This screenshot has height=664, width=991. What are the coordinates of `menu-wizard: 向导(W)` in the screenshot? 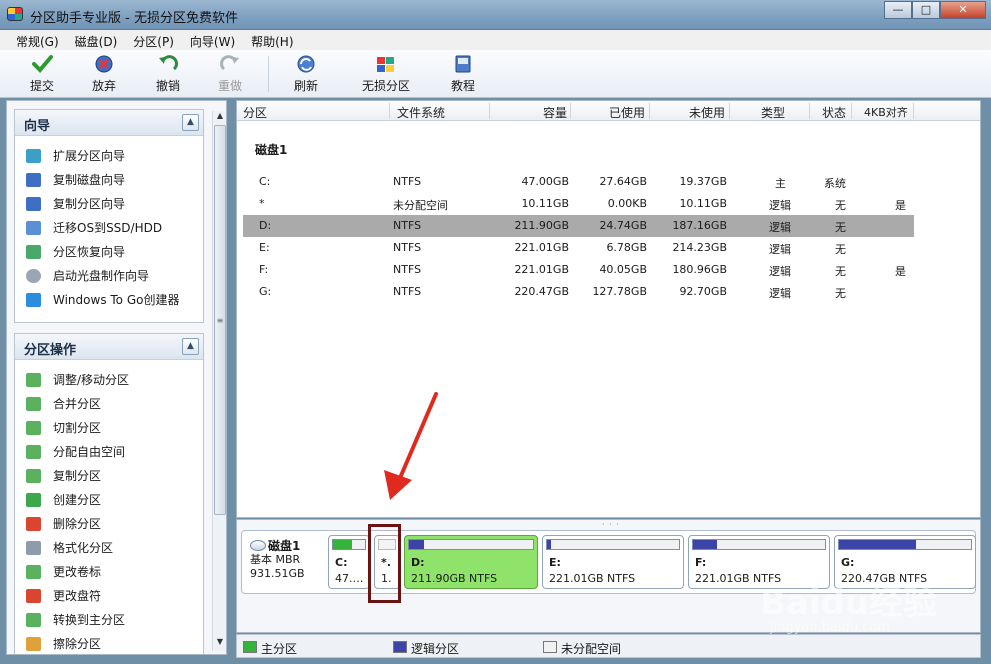 It's located at (212, 40).